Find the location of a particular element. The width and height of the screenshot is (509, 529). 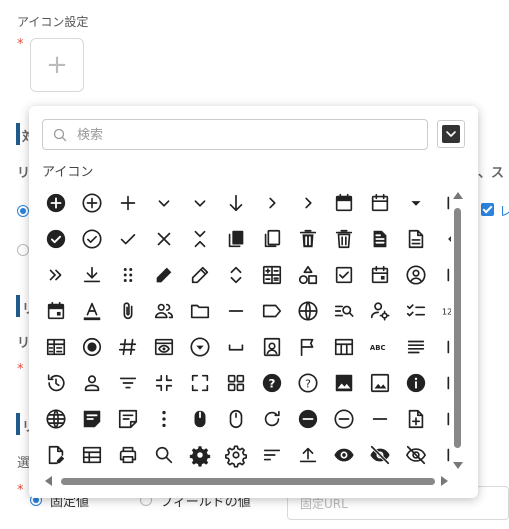

sort-icon is located at coordinates (272, 455).